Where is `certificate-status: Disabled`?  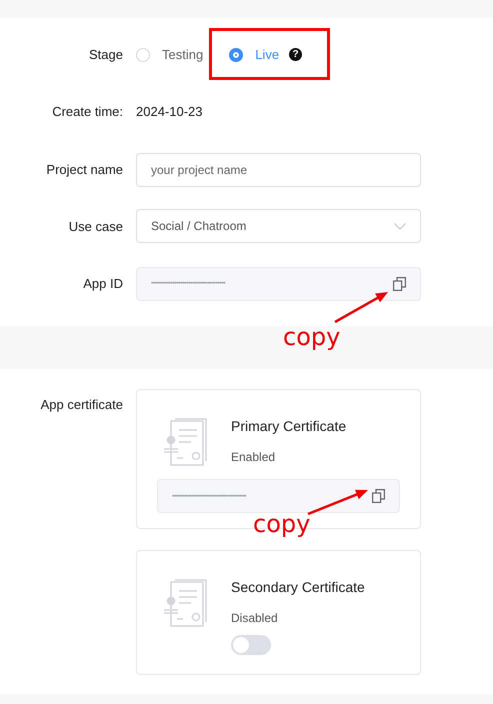
certificate-status: Disabled is located at coordinates (255, 618).